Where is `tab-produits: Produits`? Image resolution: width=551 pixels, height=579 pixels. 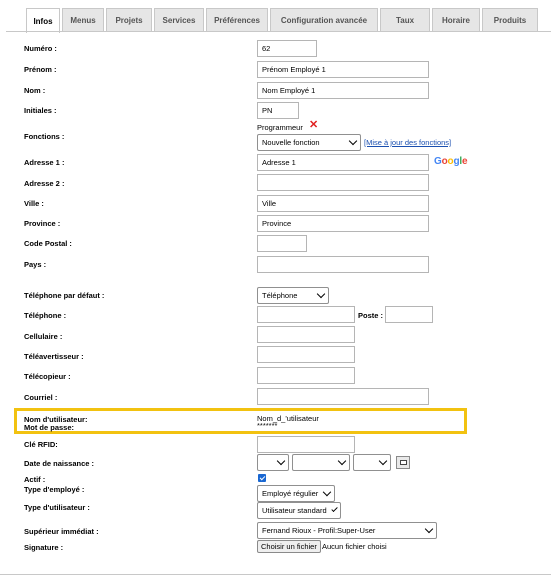 tab-produits: Produits is located at coordinates (510, 20).